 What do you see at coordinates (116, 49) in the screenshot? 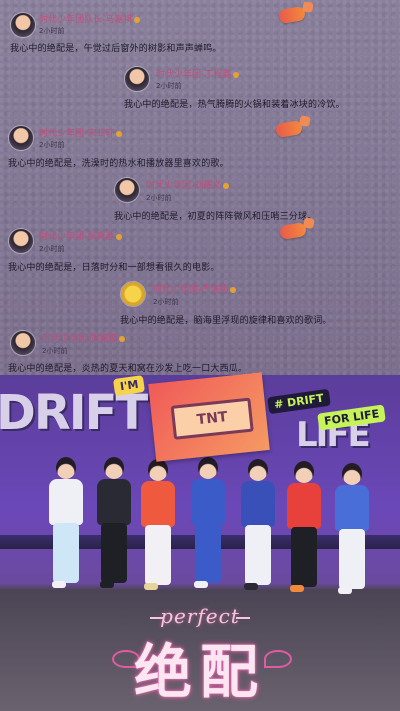
I see `post-text: 我心中的绝配是，午觉过后窗外的树影和声声蝉鸣。` at bounding box center [116, 49].